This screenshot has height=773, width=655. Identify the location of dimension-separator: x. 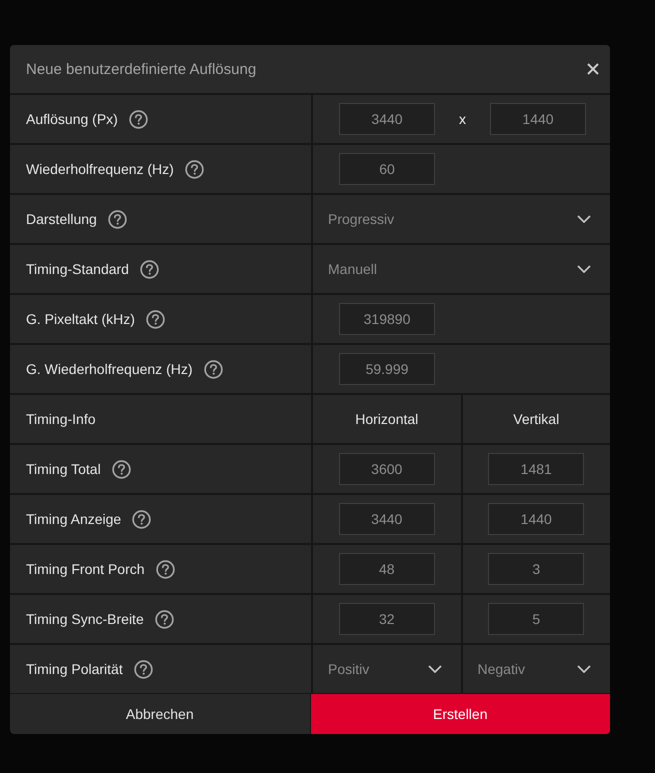
(462, 119).